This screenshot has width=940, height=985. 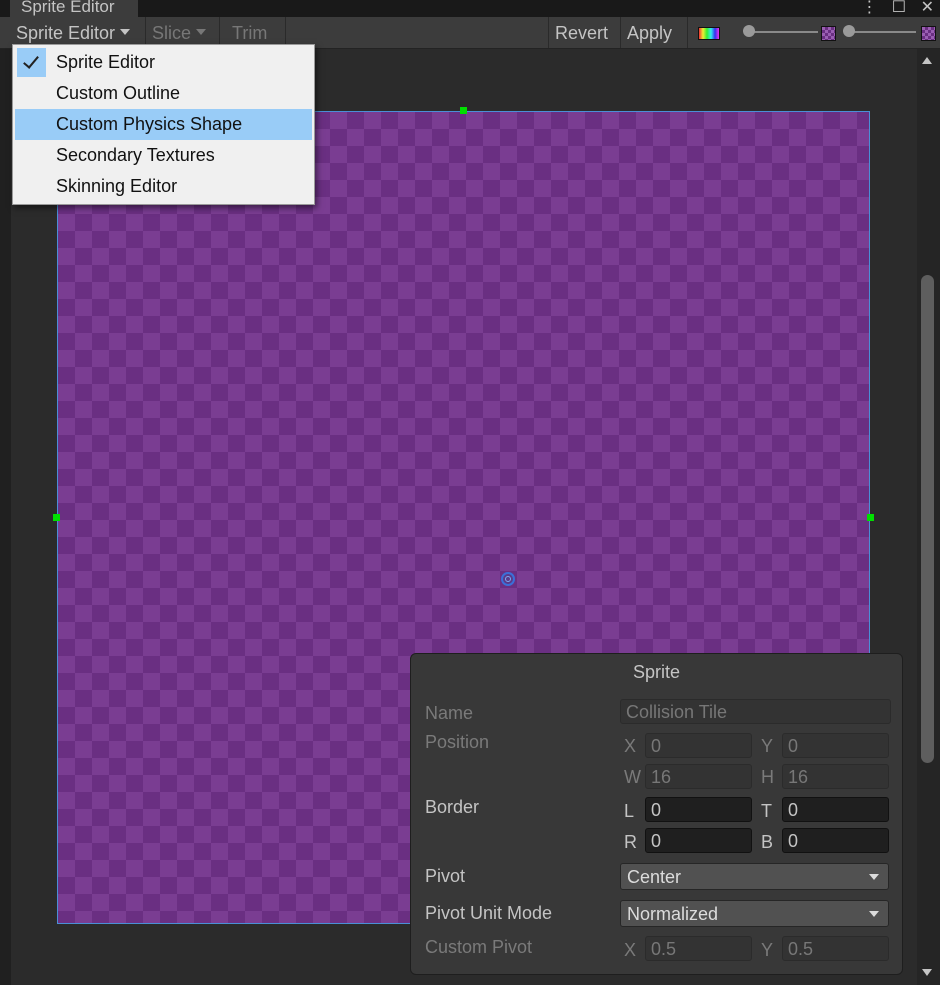 What do you see at coordinates (74, 8) in the screenshot?
I see `window-tab: Sprite Editor` at bounding box center [74, 8].